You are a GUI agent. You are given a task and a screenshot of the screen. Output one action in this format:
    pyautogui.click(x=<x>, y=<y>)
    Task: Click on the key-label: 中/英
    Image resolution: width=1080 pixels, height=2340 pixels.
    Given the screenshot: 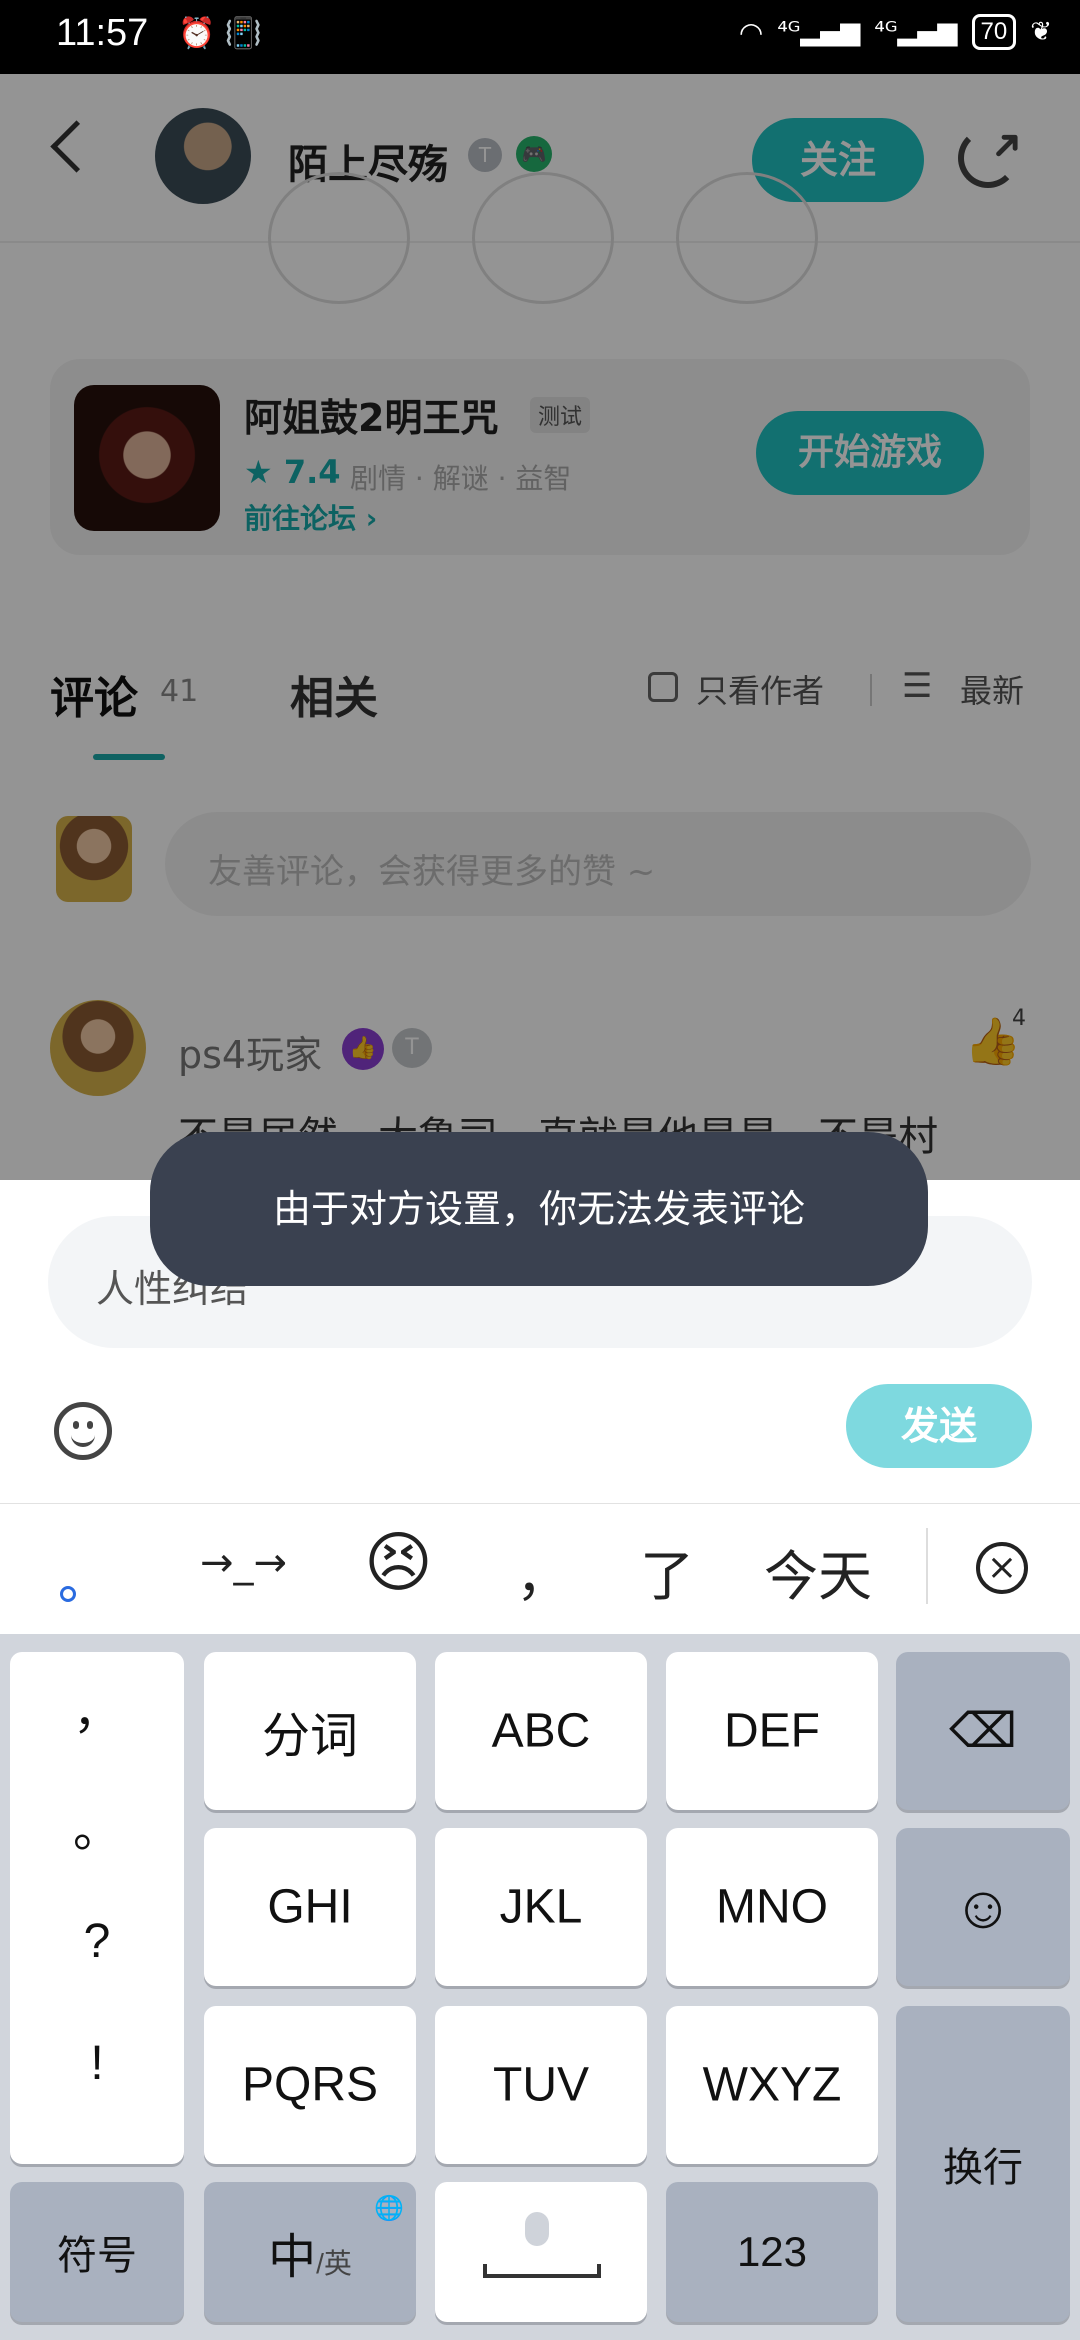 What is the action you would take?
    pyautogui.click(x=310, y=2252)
    